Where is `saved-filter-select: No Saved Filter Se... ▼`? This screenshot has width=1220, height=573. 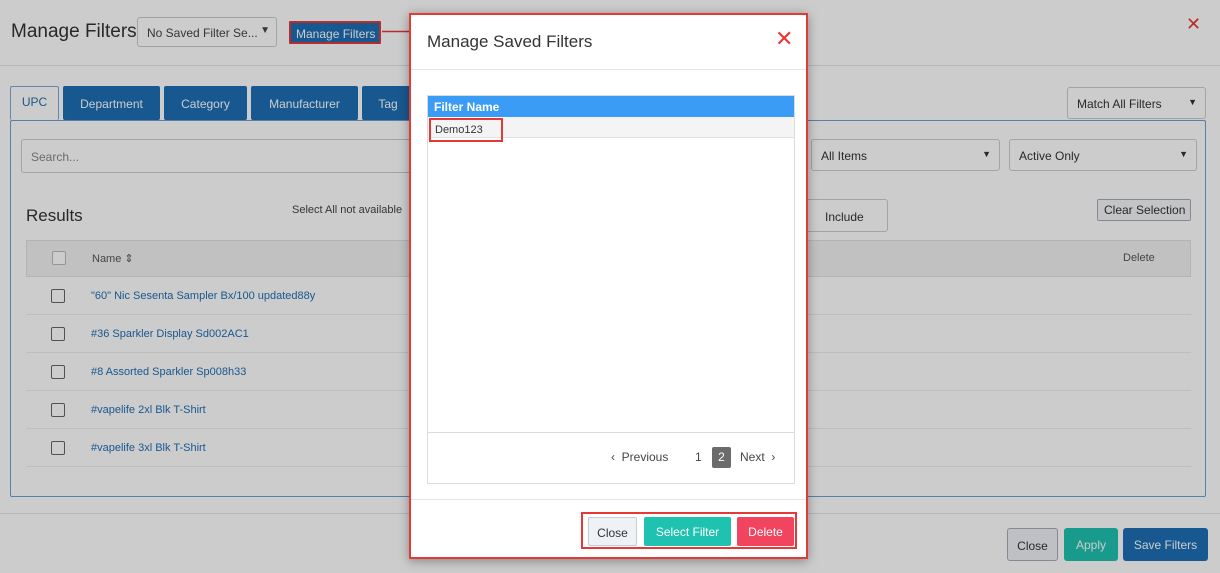 saved-filter-select: No Saved Filter Se... ▼ is located at coordinates (207, 32).